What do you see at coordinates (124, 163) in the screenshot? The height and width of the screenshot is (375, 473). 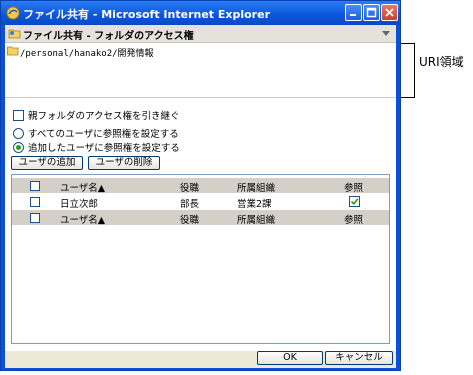 I see `remove-user-button: ユーザの削除` at bounding box center [124, 163].